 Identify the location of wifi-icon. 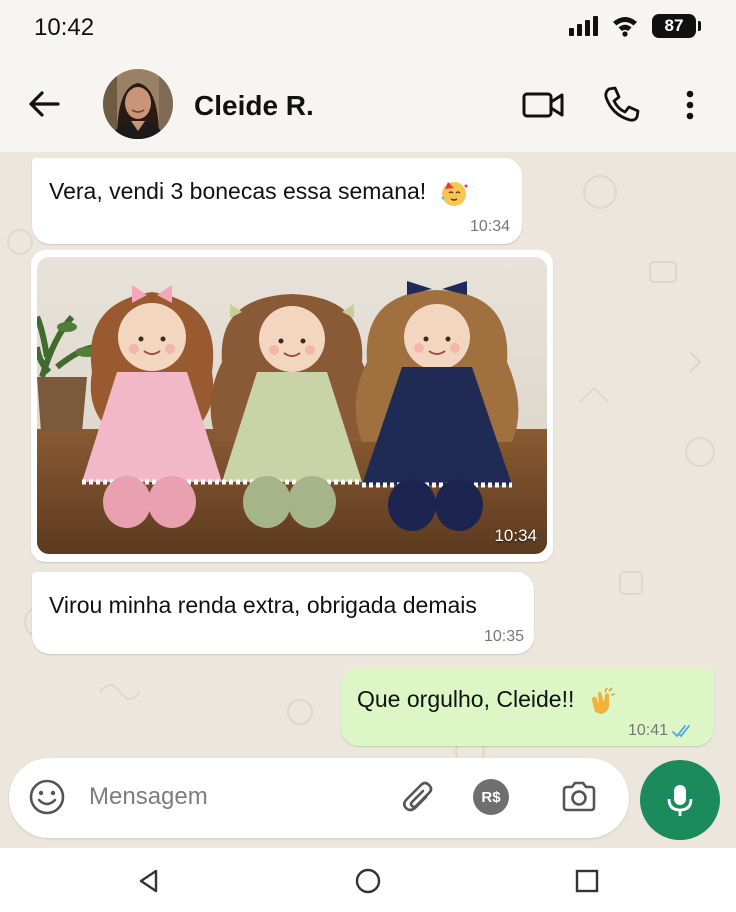
(625, 27).